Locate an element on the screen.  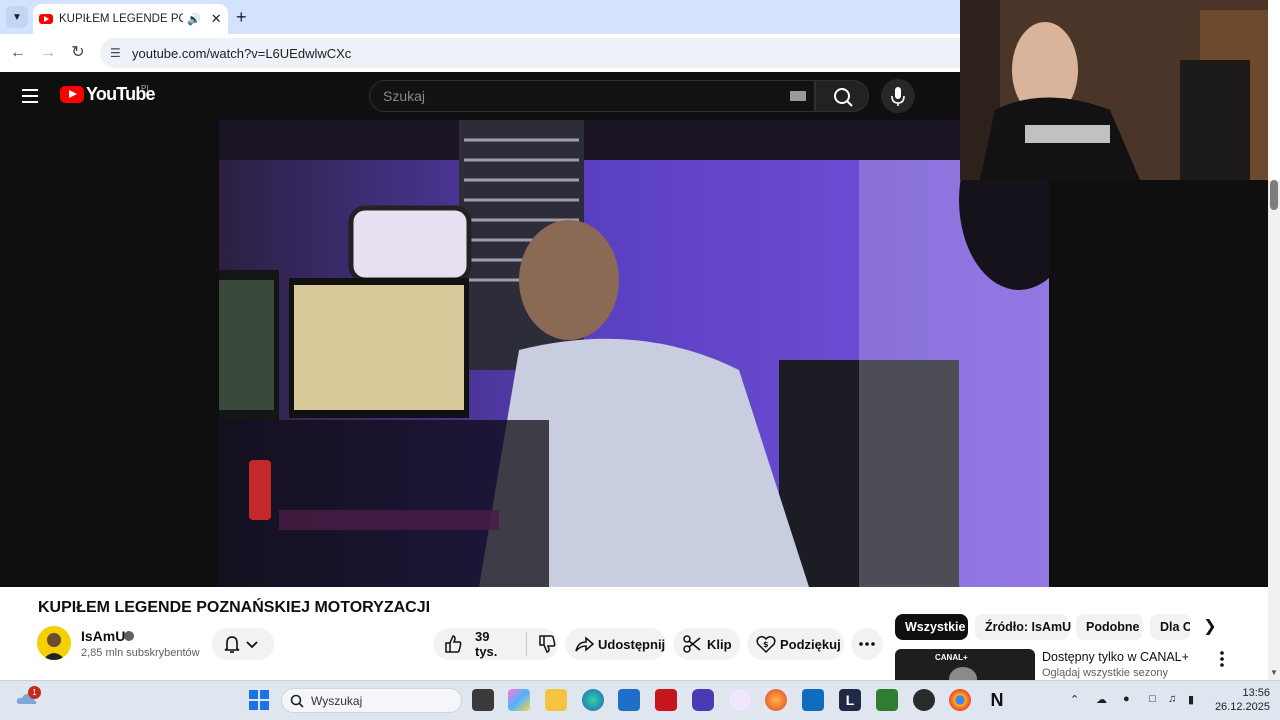
youtube-favicon-icon is located at coordinates (46, 19).